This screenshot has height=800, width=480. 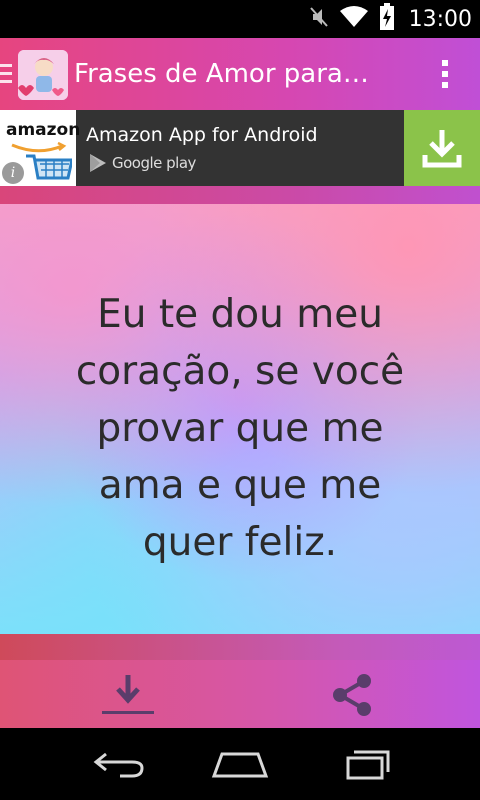 What do you see at coordinates (240, 485) in the screenshot?
I see `quote-line: ama e que me` at bounding box center [240, 485].